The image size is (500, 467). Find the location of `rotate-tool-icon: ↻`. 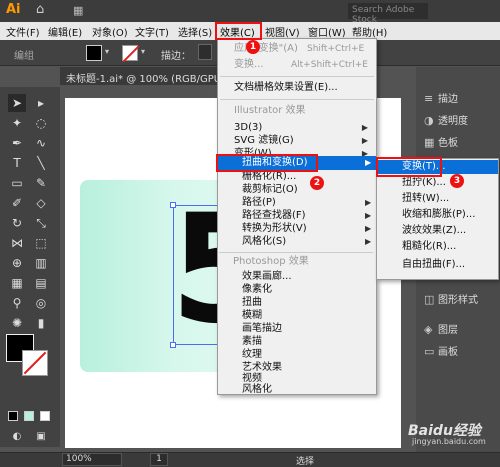

rotate-tool-icon: ↻ is located at coordinates (17, 223).